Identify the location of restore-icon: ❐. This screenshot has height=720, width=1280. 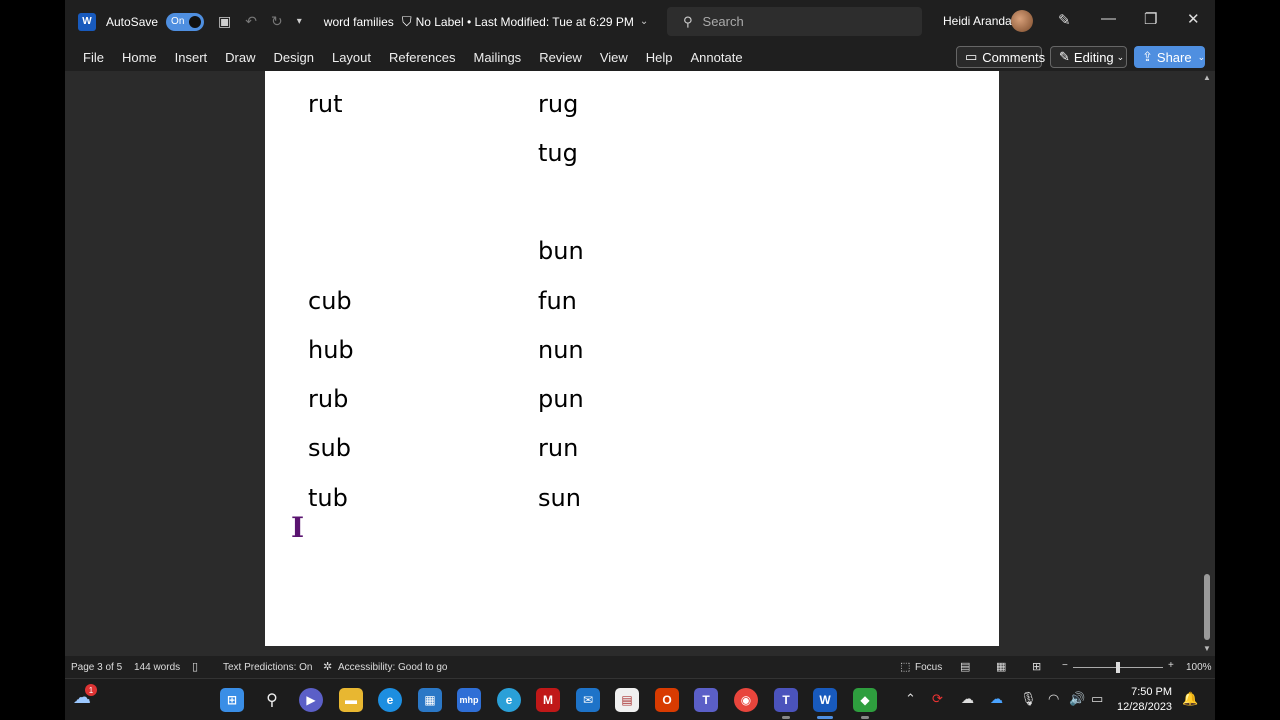
(1150, 19).